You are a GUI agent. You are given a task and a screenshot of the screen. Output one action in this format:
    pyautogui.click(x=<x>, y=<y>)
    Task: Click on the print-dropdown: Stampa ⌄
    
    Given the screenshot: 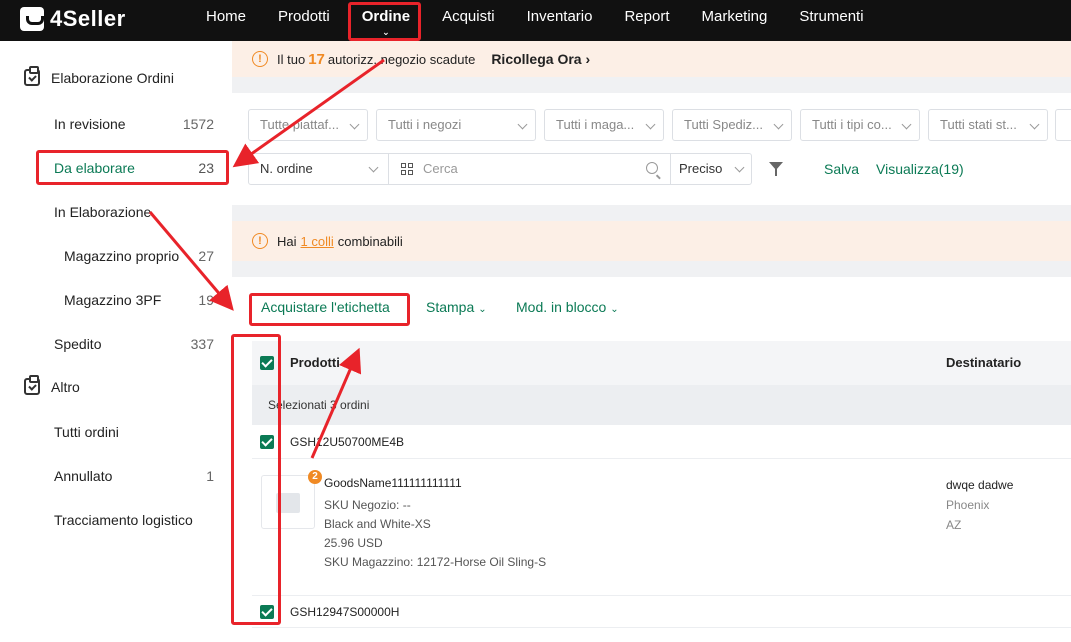 What is the action you would take?
    pyautogui.click(x=456, y=307)
    